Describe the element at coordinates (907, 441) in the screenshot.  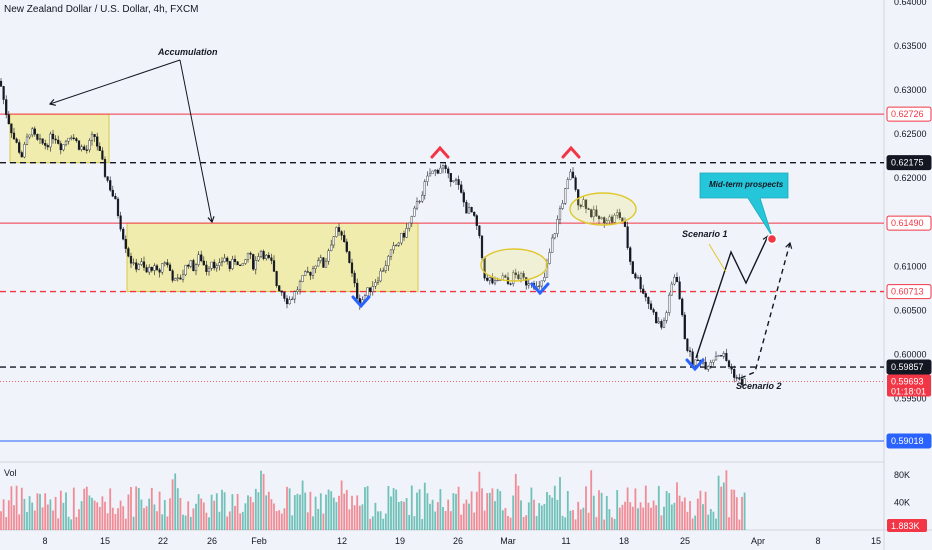
I see `price-level-label: 0.59018` at that location.